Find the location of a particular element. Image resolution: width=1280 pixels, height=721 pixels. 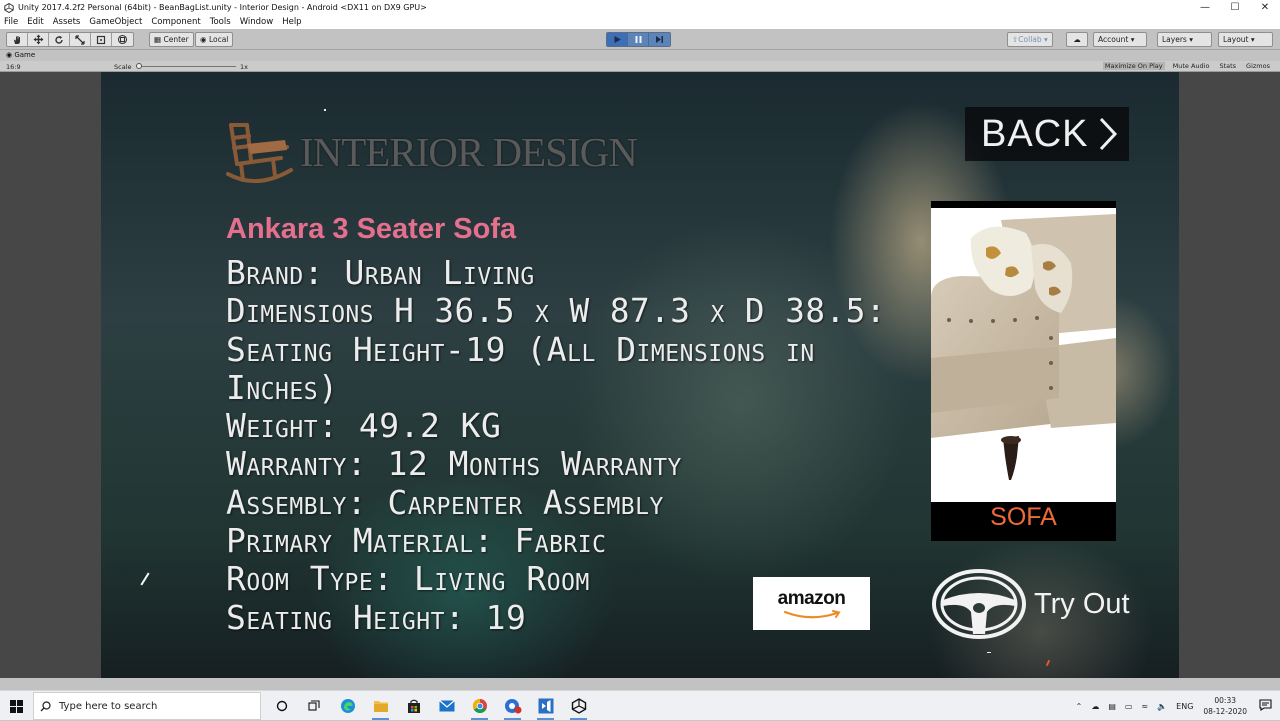

collab-button: ⇧Collab ▾ is located at coordinates (1030, 39).